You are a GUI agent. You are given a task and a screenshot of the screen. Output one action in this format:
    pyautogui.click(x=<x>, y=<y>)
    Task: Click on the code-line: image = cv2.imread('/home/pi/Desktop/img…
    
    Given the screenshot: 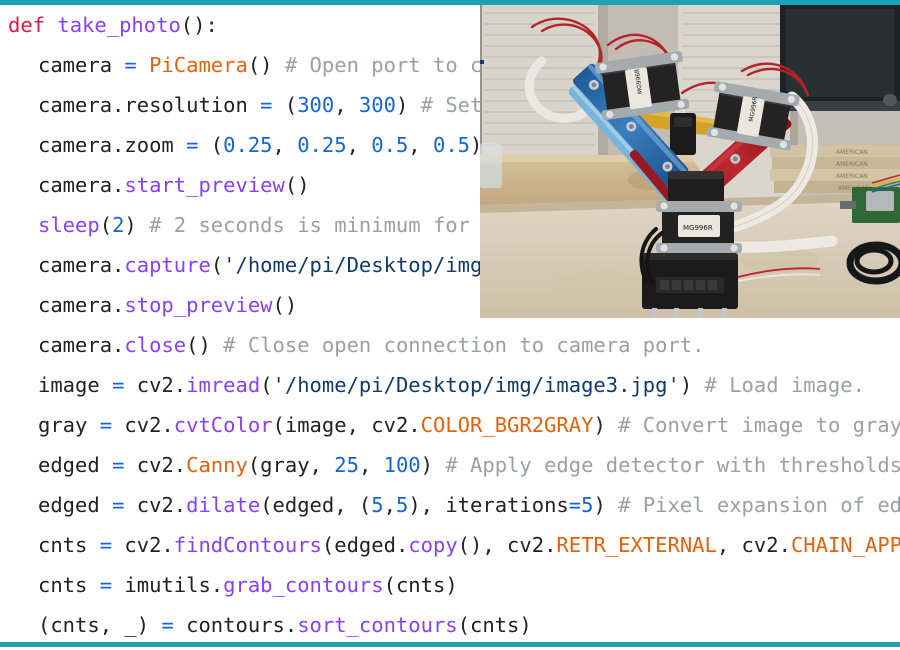 What is the action you would take?
    pyautogui.click(x=450, y=385)
    